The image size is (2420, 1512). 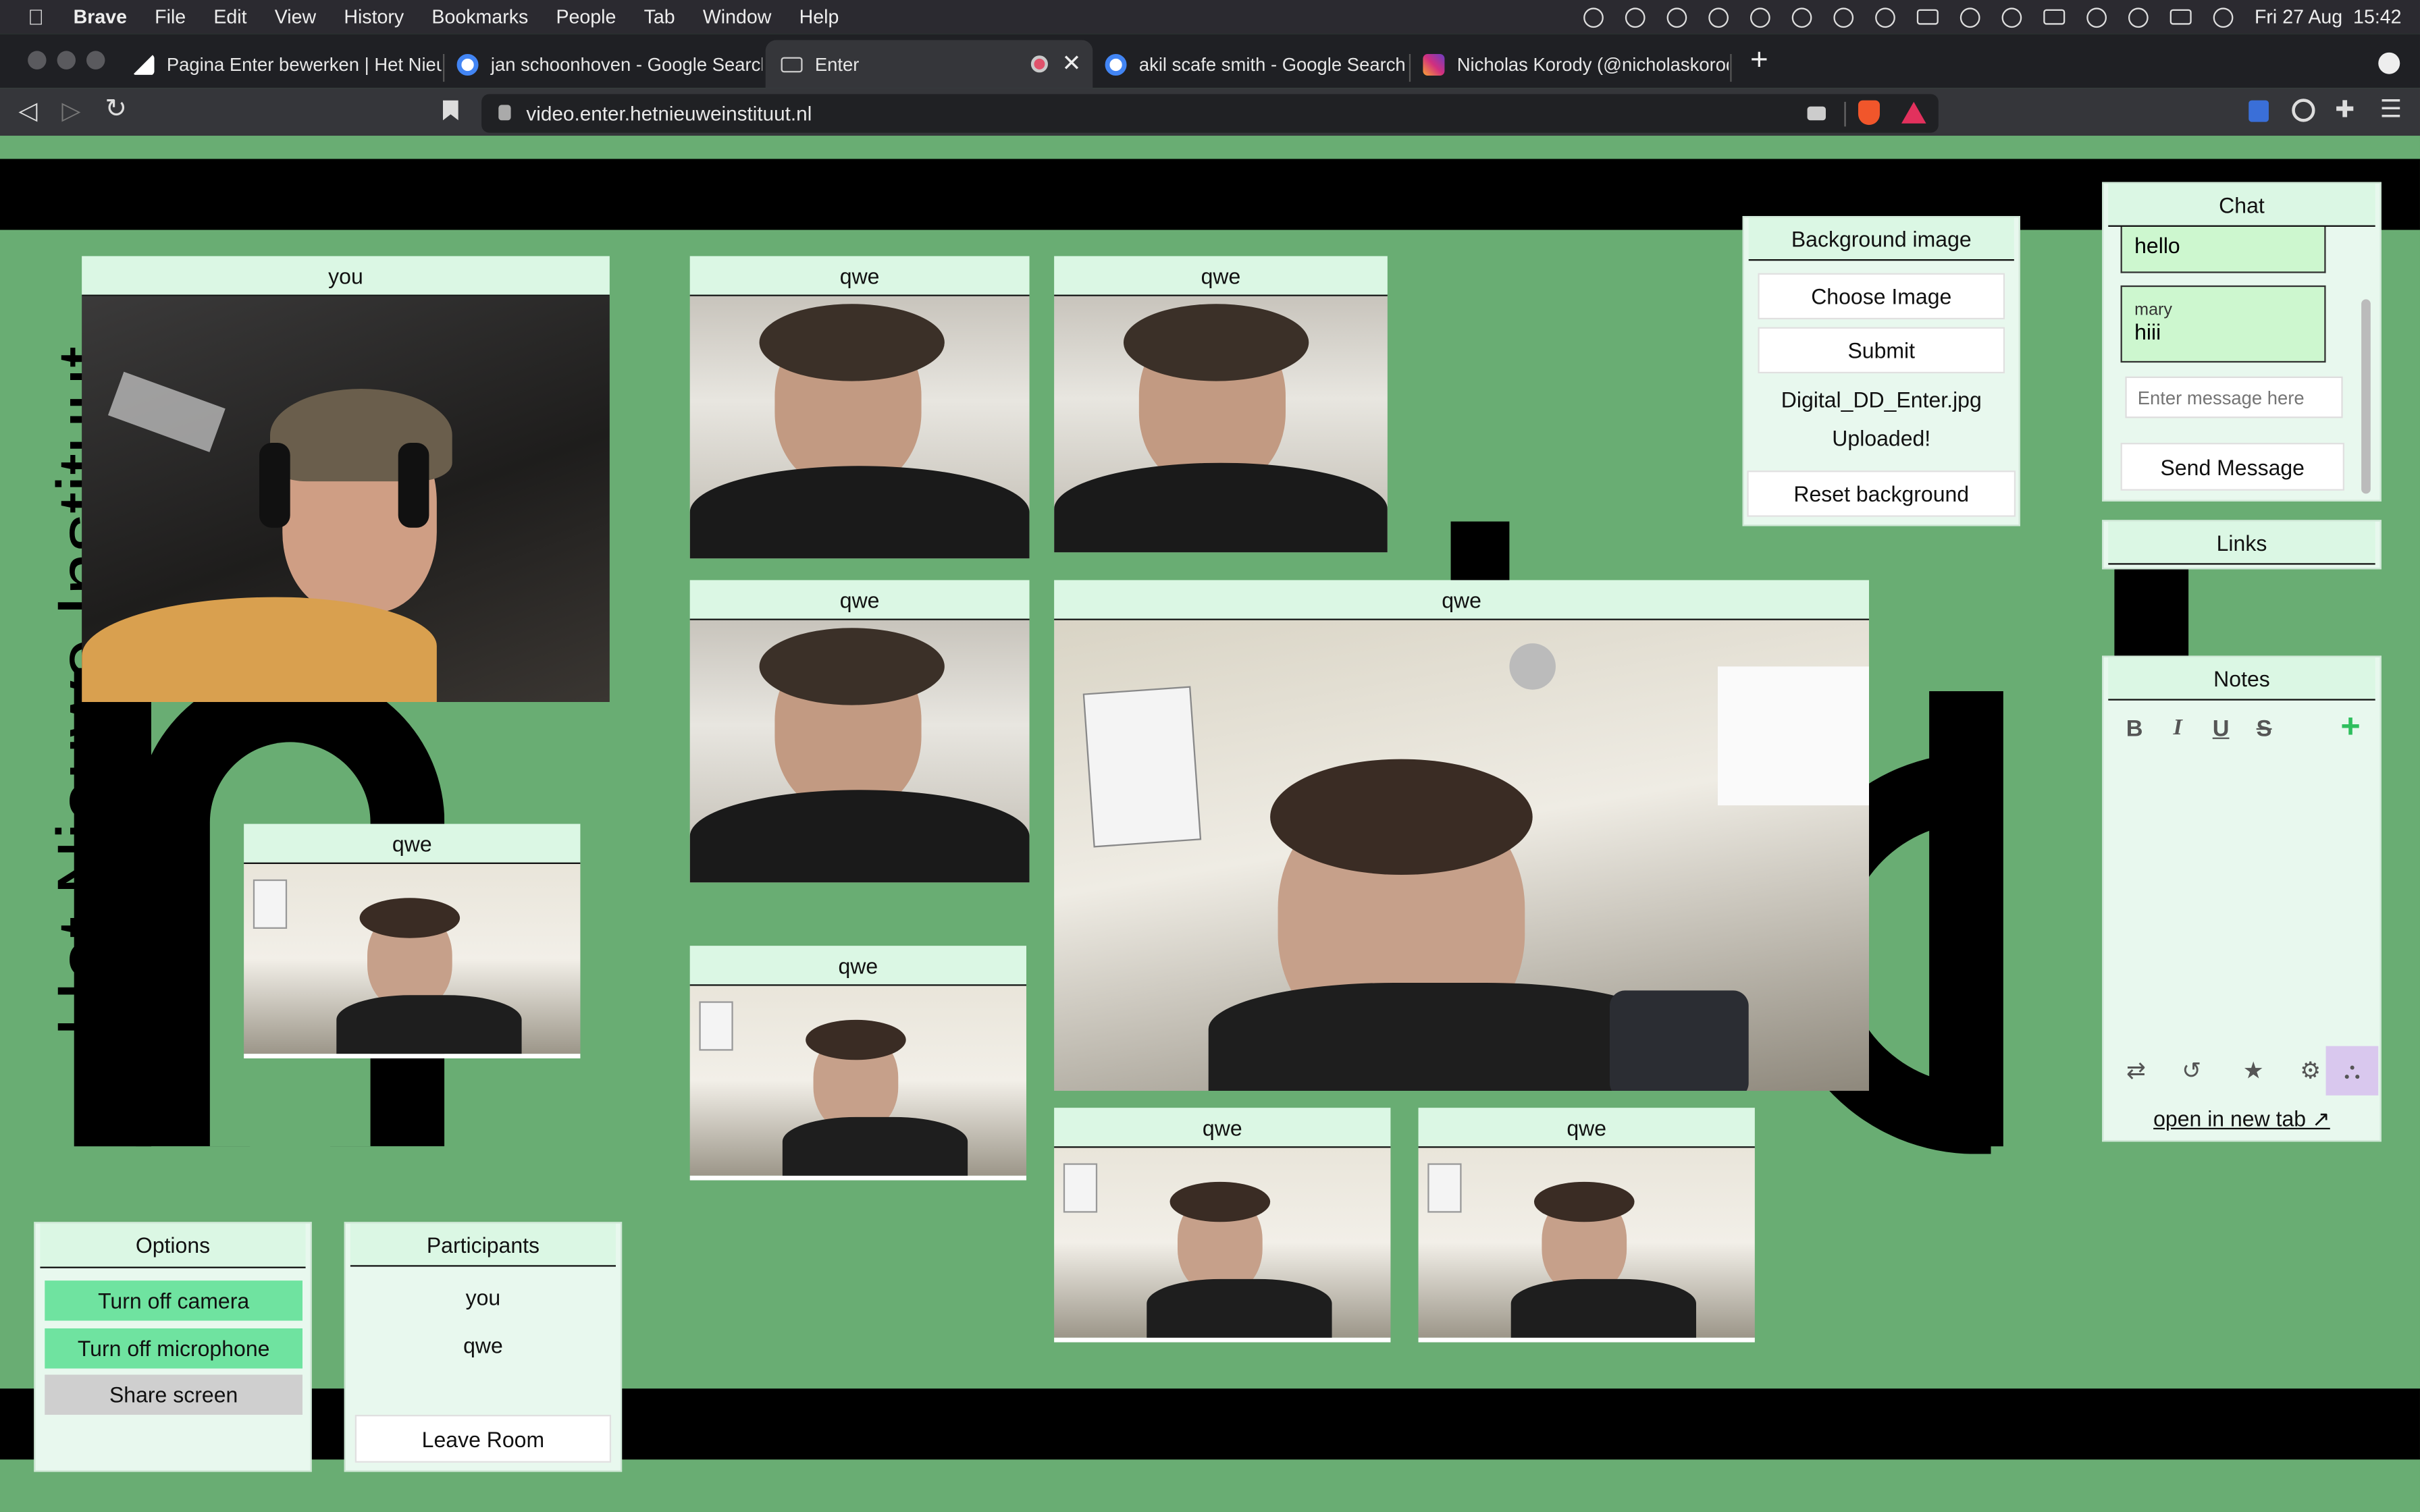 I want to click on turn-off-microphone-button: Turn off microphone, so click(x=173, y=1348).